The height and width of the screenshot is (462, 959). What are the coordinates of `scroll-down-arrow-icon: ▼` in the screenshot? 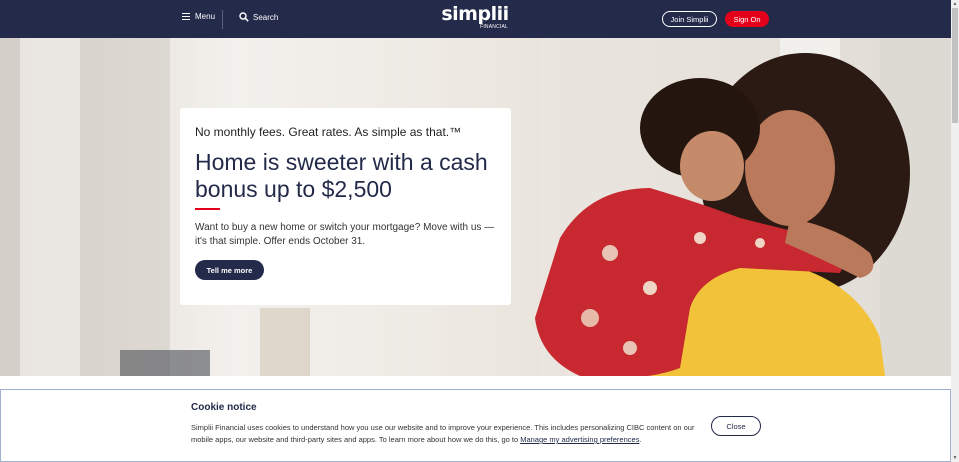 It's located at (955, 458).